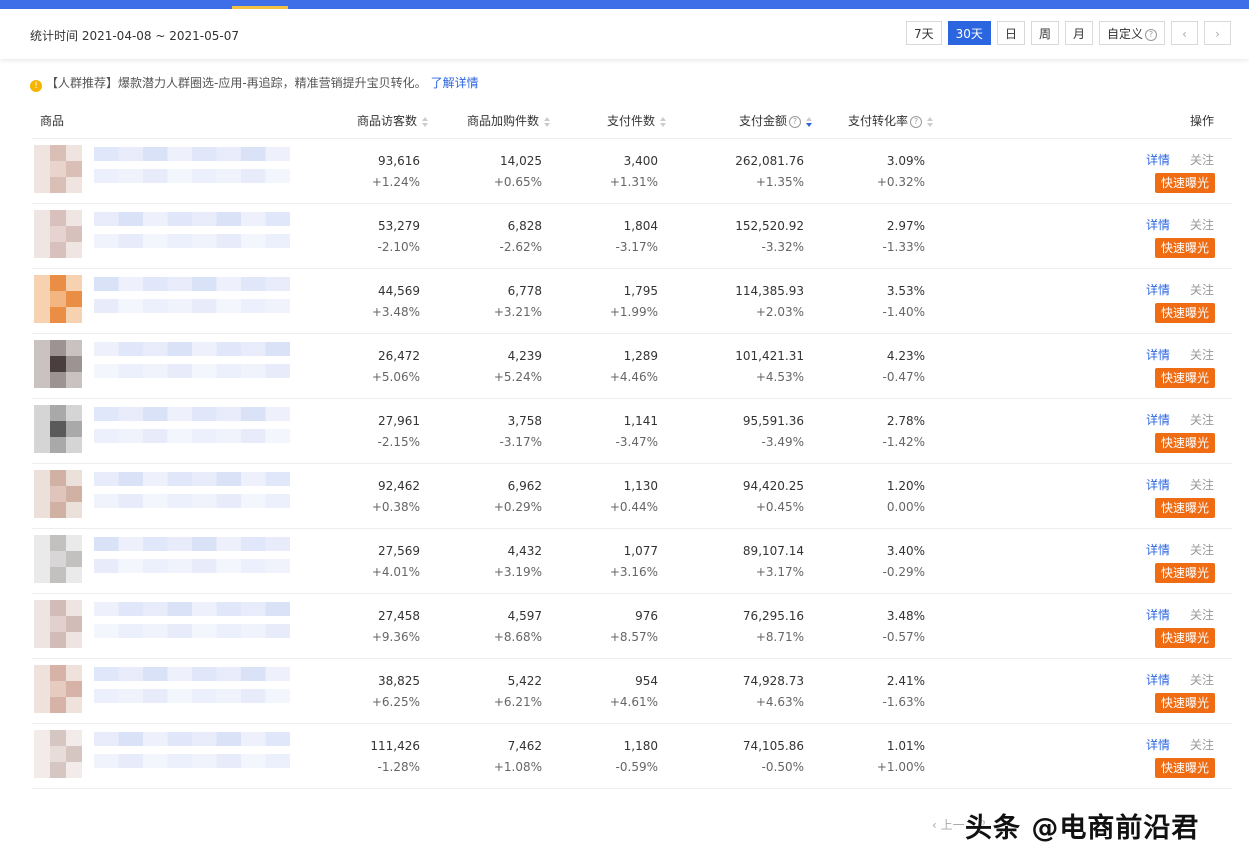  Describe the element at coordinates (598, 626) in the screenshot. I see `cell-items: 976 +8.57%` at that location.